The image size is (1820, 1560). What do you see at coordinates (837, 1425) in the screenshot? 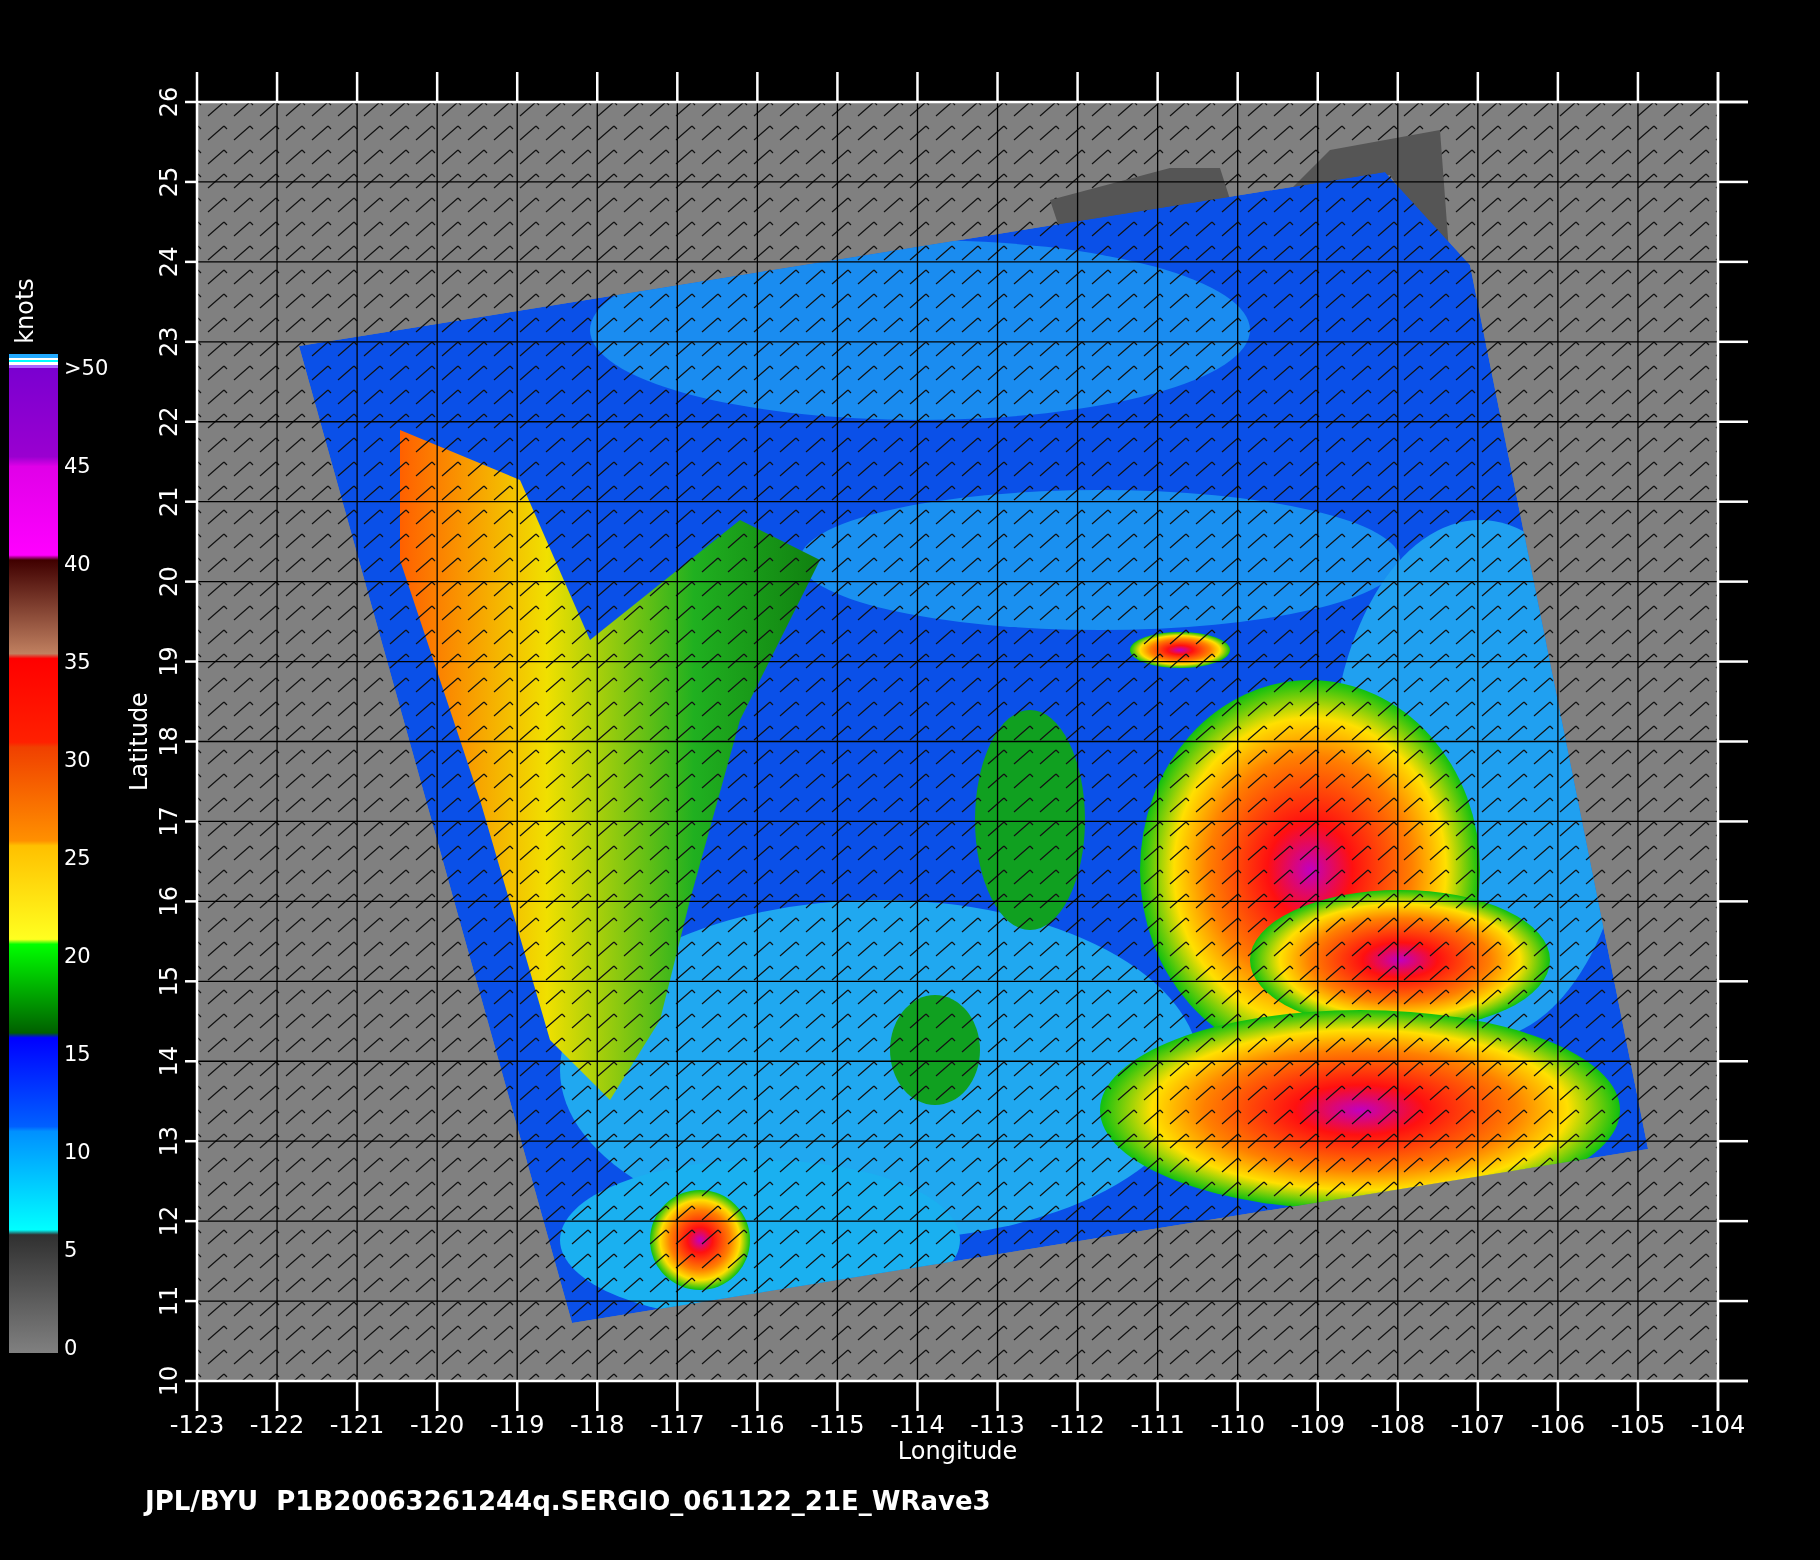
I see `tick-label: -115` at bounding box center [837, 1425].